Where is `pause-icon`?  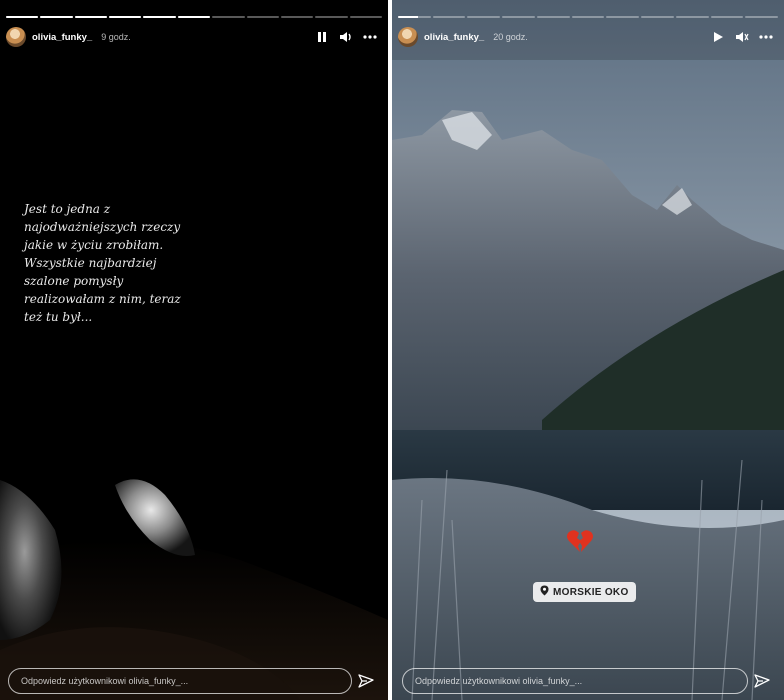 pause-icon is located at coordinates (322, 37).